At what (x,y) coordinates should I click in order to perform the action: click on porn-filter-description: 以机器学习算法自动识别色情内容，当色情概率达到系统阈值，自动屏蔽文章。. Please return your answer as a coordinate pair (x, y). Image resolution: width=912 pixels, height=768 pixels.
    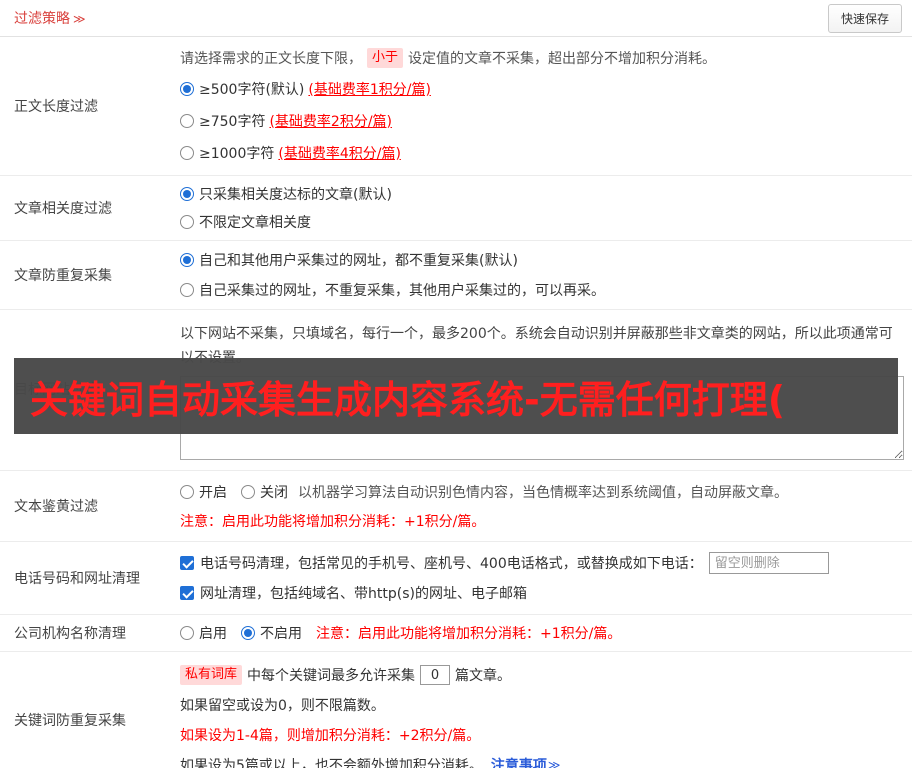
    Looking at the image, I should click on (543, 493).